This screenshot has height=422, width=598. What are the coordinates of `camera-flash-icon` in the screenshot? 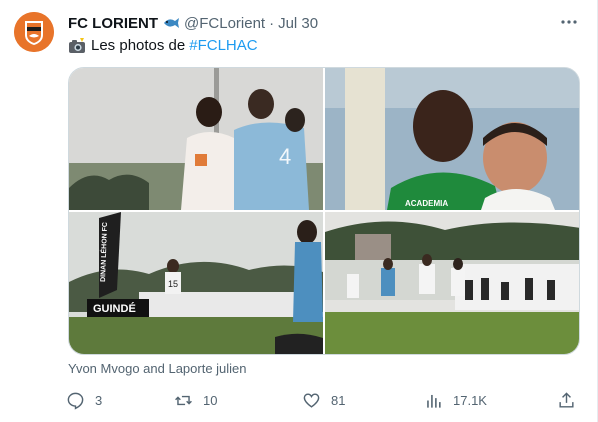 It's located at (77, 46).